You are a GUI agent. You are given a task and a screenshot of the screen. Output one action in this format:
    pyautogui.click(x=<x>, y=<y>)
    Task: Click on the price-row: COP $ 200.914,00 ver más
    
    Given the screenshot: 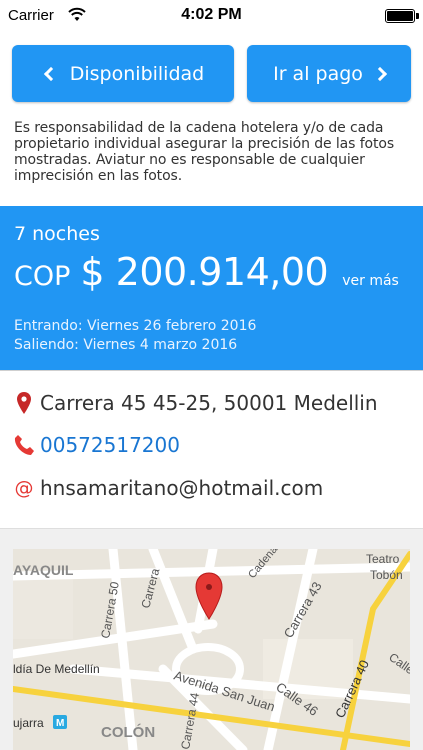 What is the action you would take?
    pyautogui.click(x=206, y=272)
    